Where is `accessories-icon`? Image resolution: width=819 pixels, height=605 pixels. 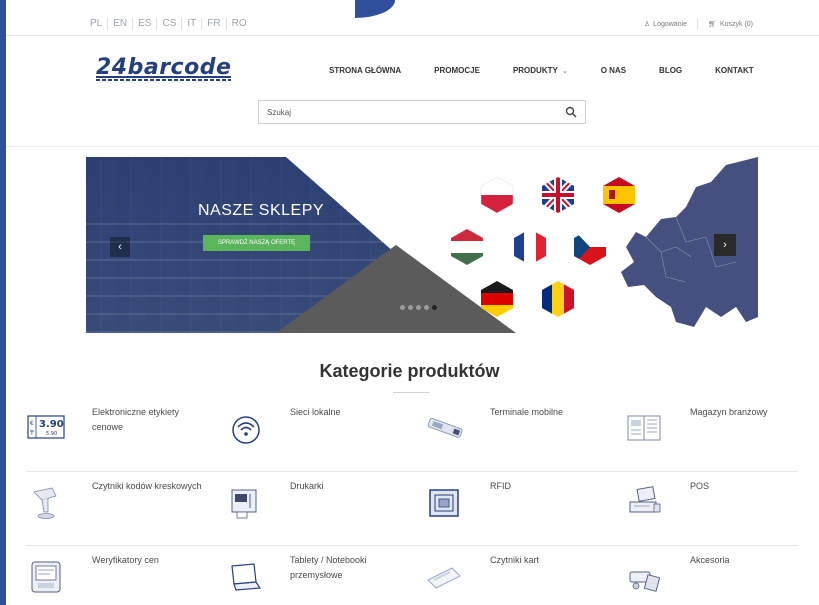
accessories-icon is located at coordinates (644, 576).